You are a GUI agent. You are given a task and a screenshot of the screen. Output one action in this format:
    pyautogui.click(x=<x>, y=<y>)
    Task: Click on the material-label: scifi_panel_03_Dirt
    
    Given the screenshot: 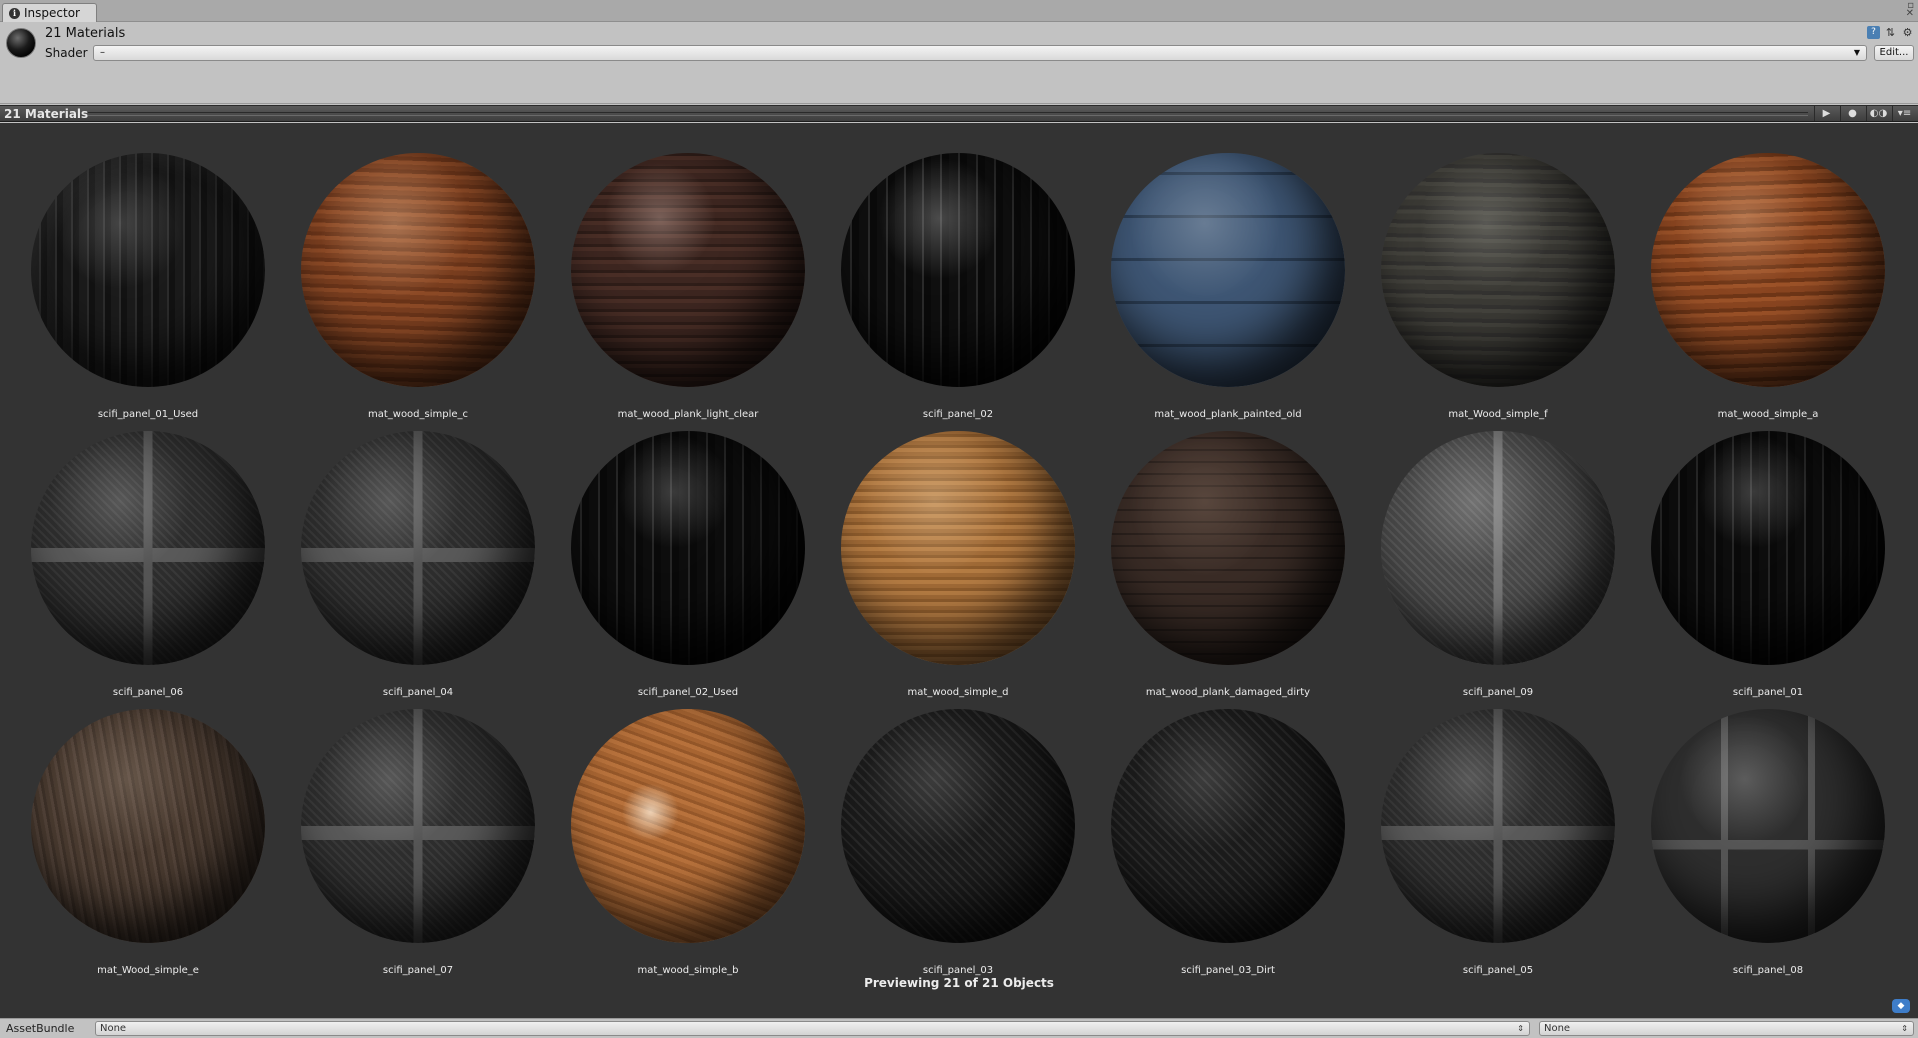 What is the action you would take?
    pyautogui.click(x=1228, y=970)
    